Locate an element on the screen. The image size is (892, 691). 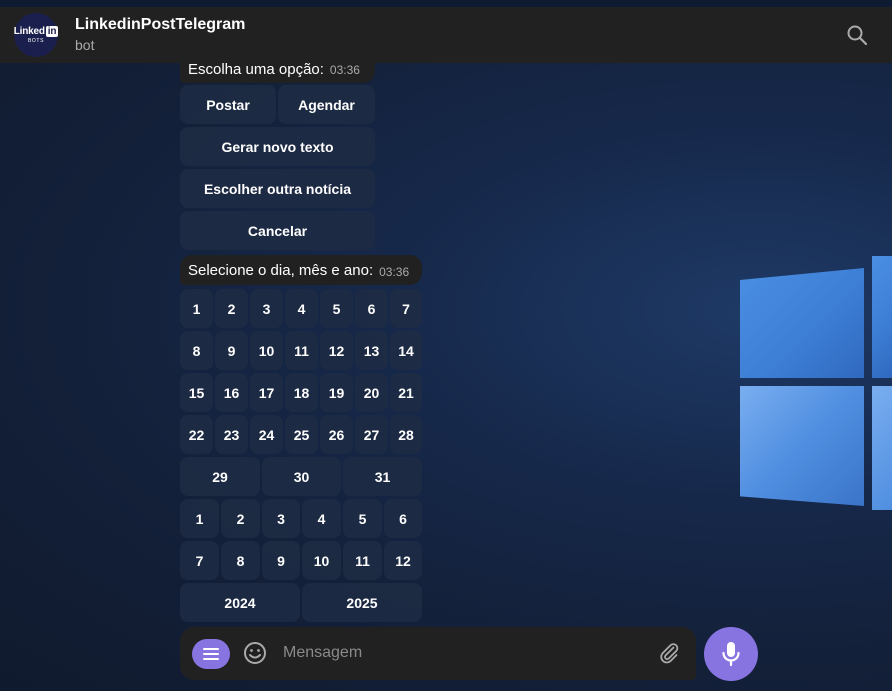
chat-title: LinkedinPostTelegram is located at coordinates (160, 24).